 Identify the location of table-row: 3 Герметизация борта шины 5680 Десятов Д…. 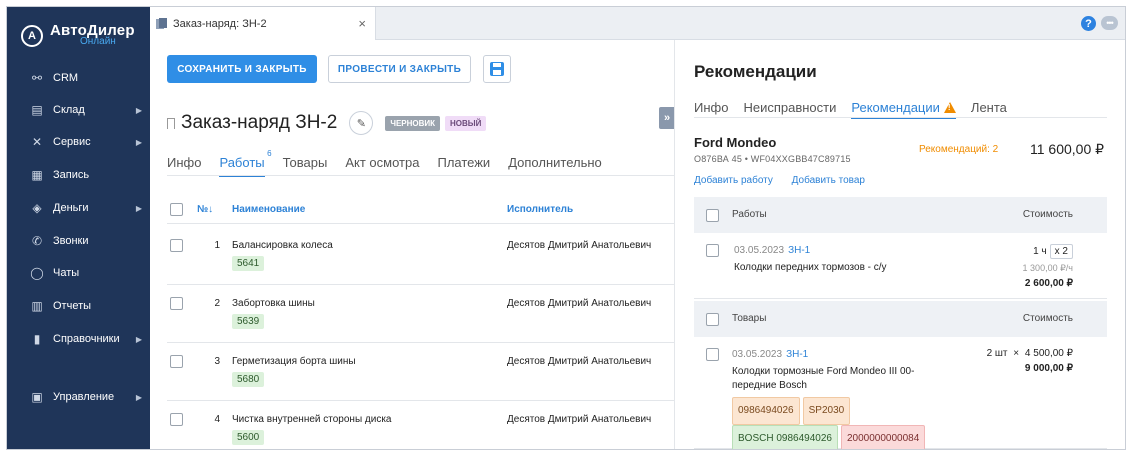
(420, 372).